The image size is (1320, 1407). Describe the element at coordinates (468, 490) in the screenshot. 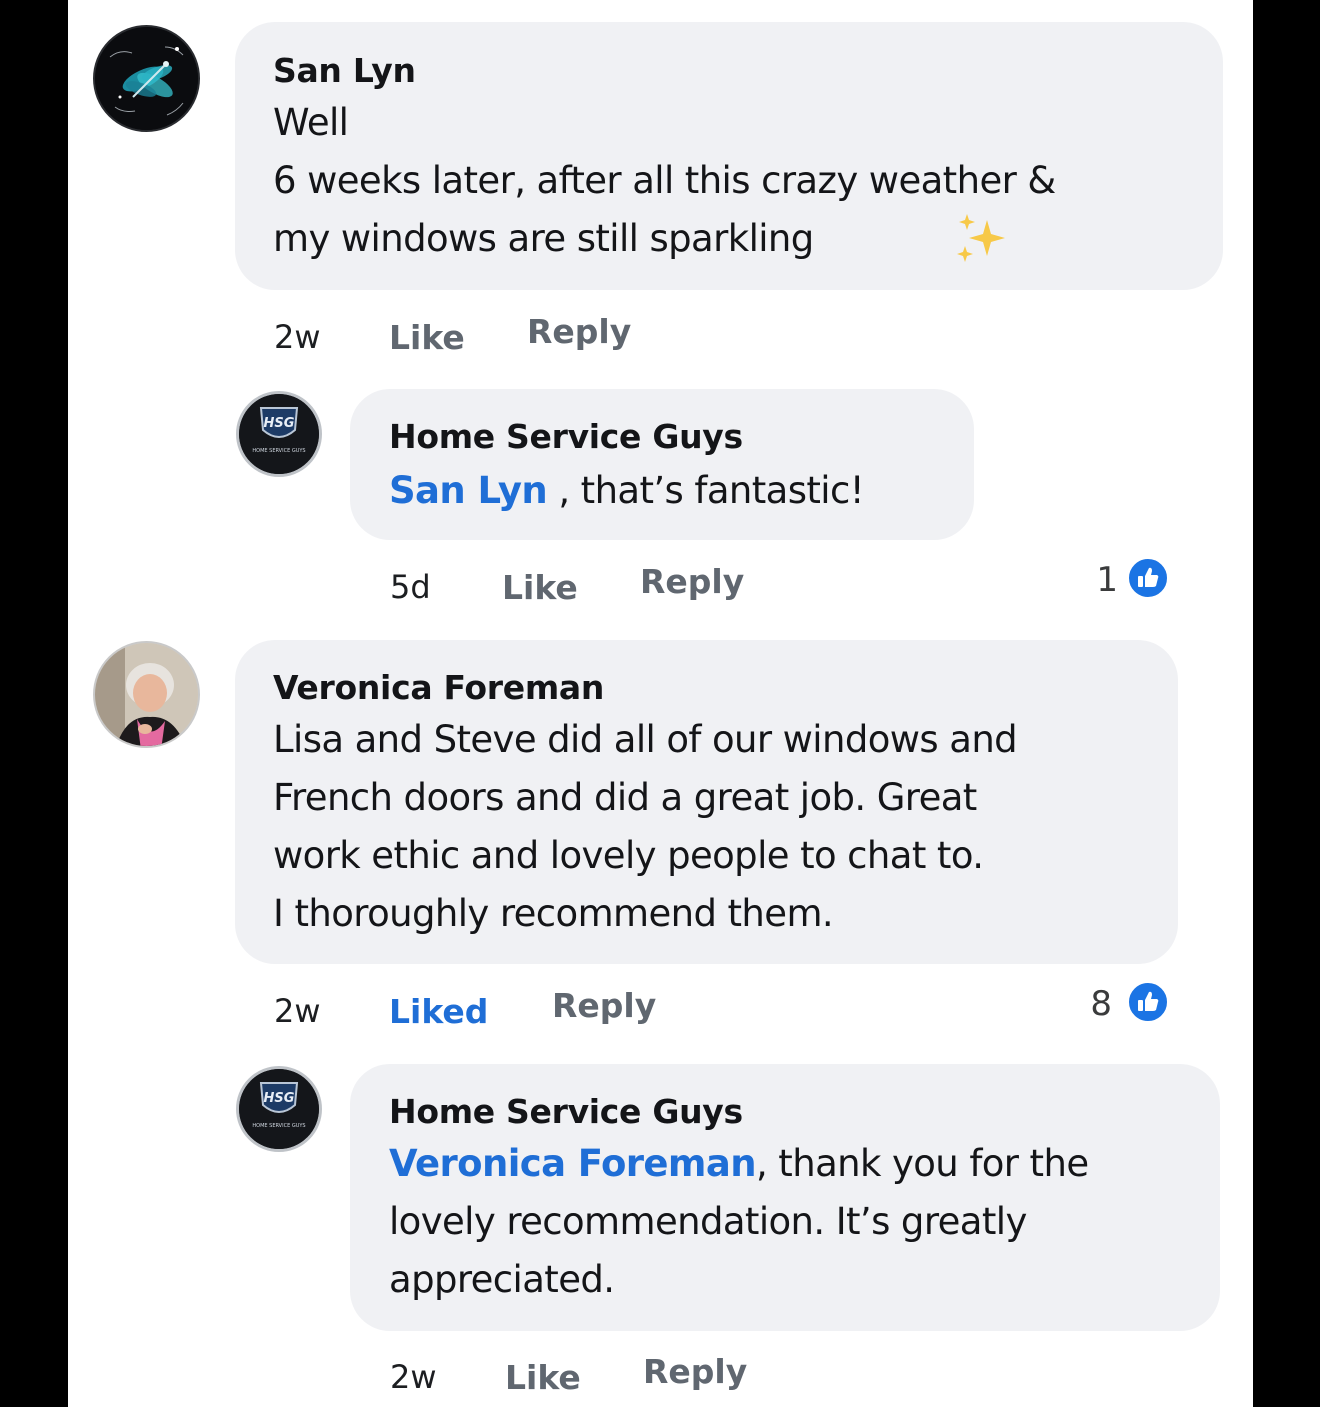

I see `mention-link: San Lyn` at that location.